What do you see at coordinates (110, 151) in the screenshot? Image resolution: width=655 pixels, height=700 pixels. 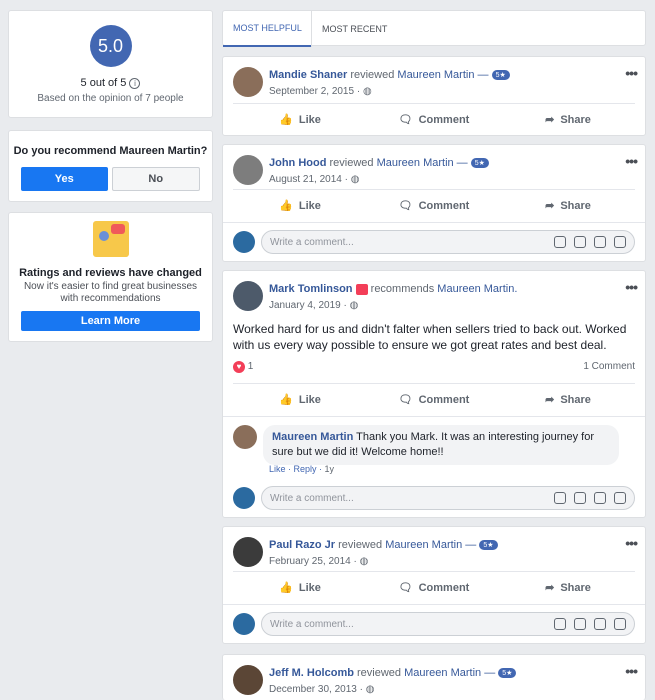 I see `recommend-question: Do you recommend Maureen Martin?` at bounding box center [110, 151].